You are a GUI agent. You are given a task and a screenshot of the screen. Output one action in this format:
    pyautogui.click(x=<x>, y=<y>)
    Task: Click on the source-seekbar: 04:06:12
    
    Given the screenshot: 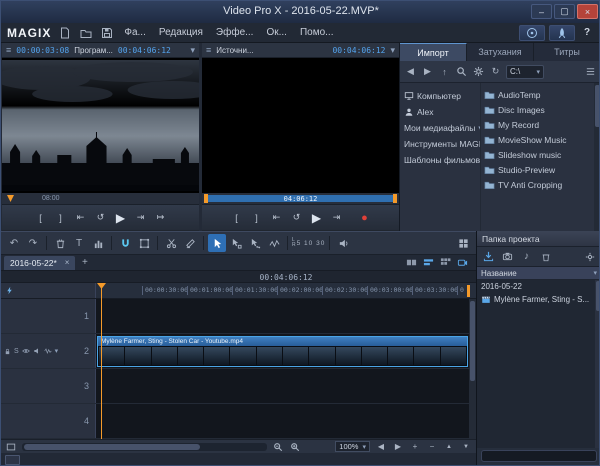 What is the action you would take?
    pyautogui.click(x=300, y=199)
    